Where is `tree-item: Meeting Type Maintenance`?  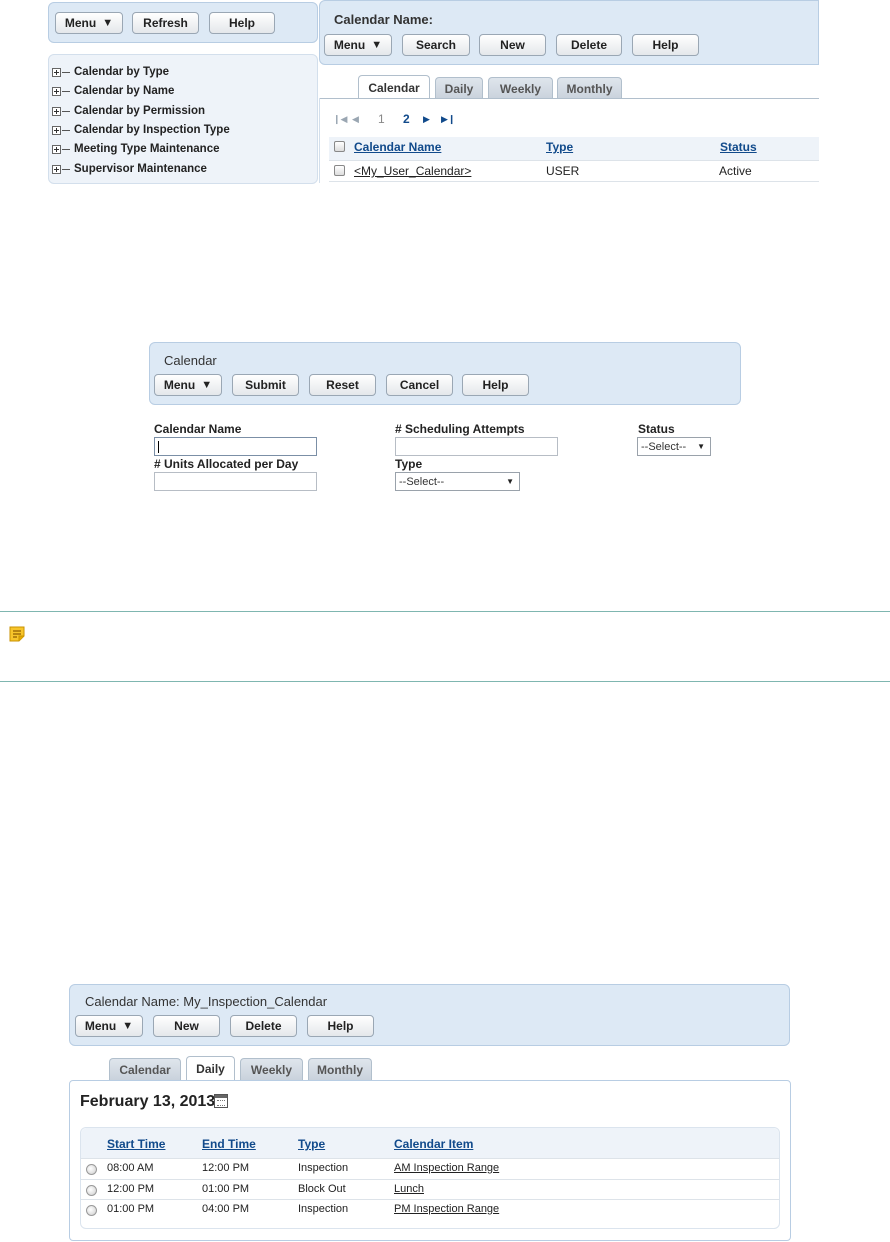 tree-item: Meeting Type Maintenance is located at coordinates (135, 149).